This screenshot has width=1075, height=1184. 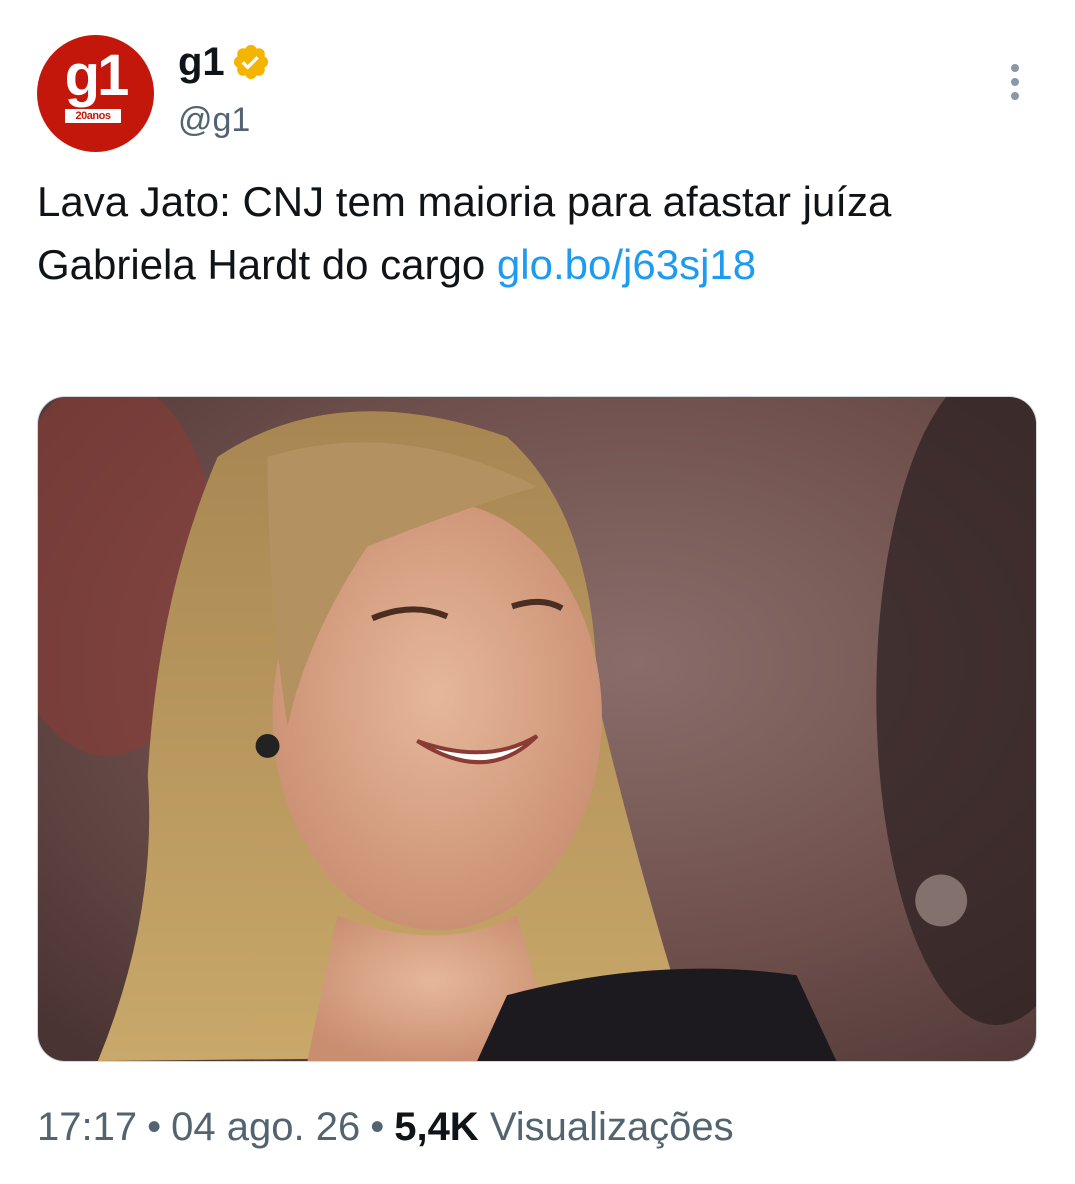 I want to click on g1-logo: g1, so click(x=97, y=75).